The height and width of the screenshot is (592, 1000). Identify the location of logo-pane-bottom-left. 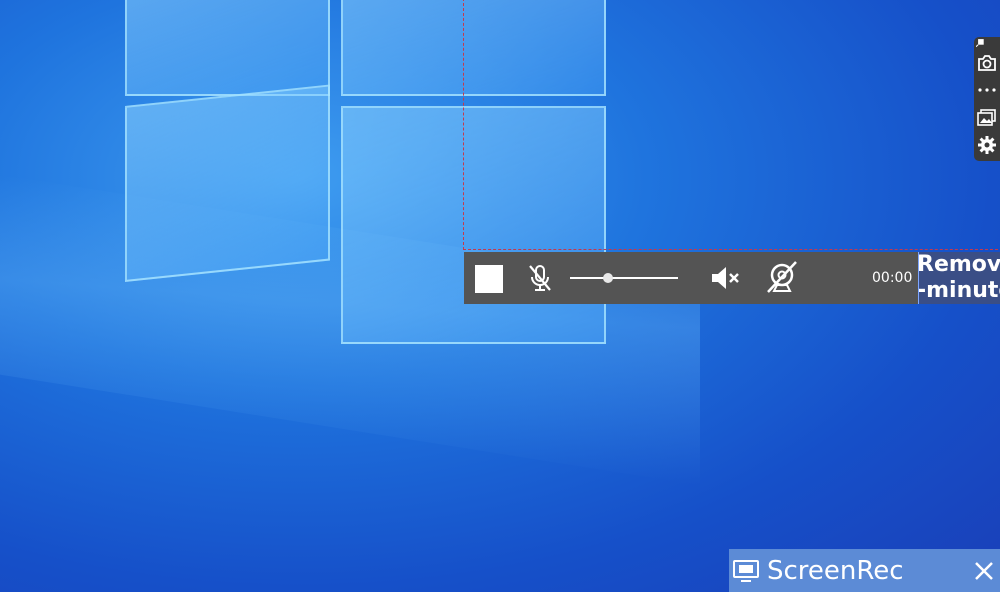
(227, 183).